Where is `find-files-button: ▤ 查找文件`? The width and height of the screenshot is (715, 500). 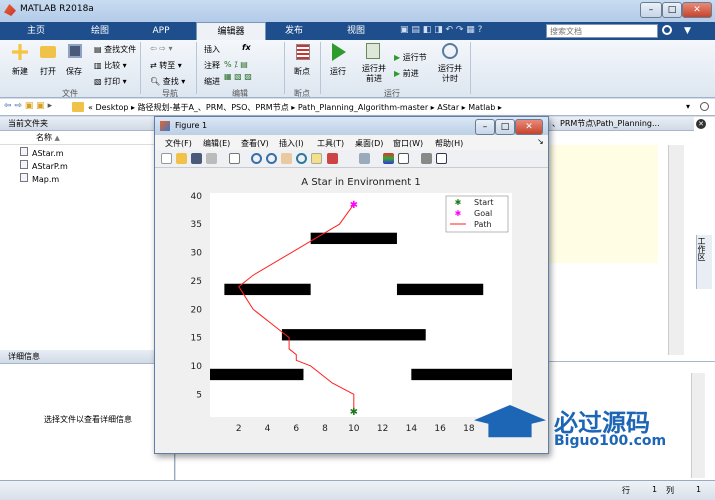
find-files-button: ▤ 查找文件 is located at coordinates (115, 49).